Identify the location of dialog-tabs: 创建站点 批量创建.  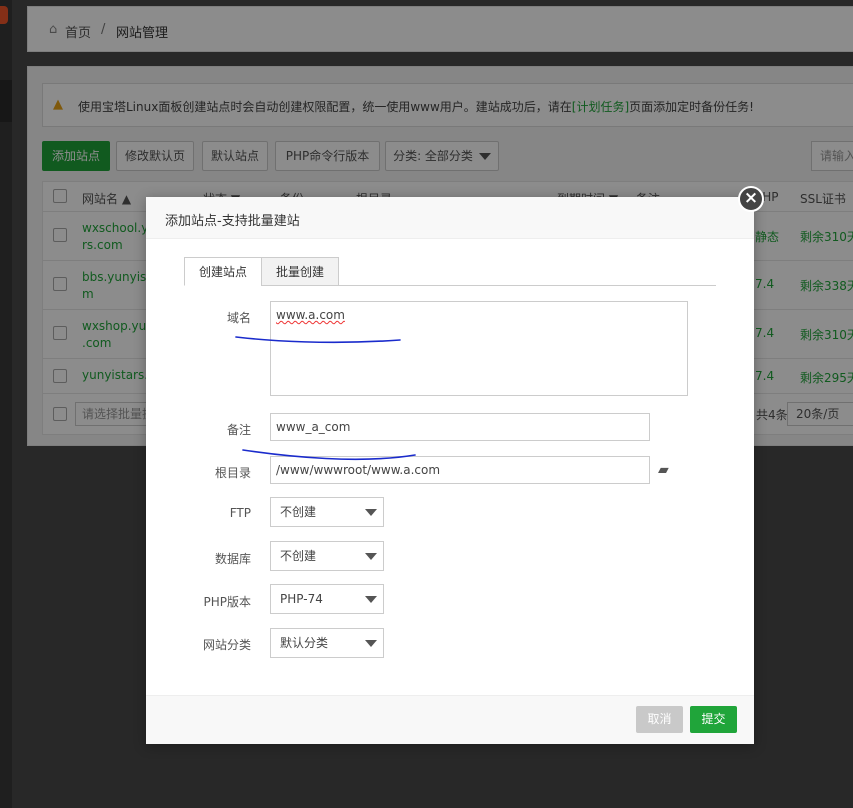
(450, 271).